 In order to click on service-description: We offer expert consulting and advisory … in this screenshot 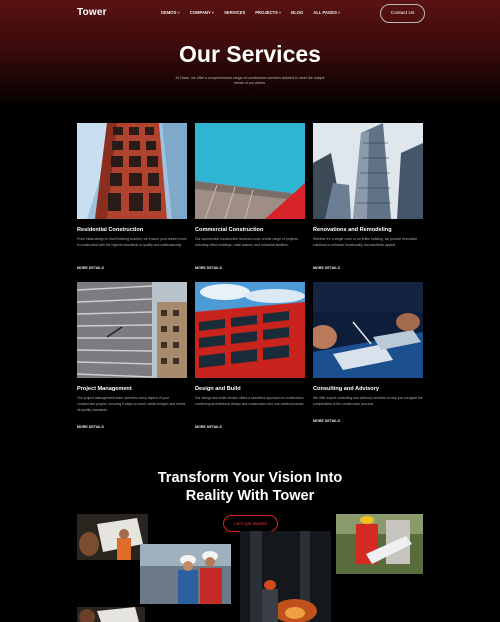, I will do `click(368, 401)`.